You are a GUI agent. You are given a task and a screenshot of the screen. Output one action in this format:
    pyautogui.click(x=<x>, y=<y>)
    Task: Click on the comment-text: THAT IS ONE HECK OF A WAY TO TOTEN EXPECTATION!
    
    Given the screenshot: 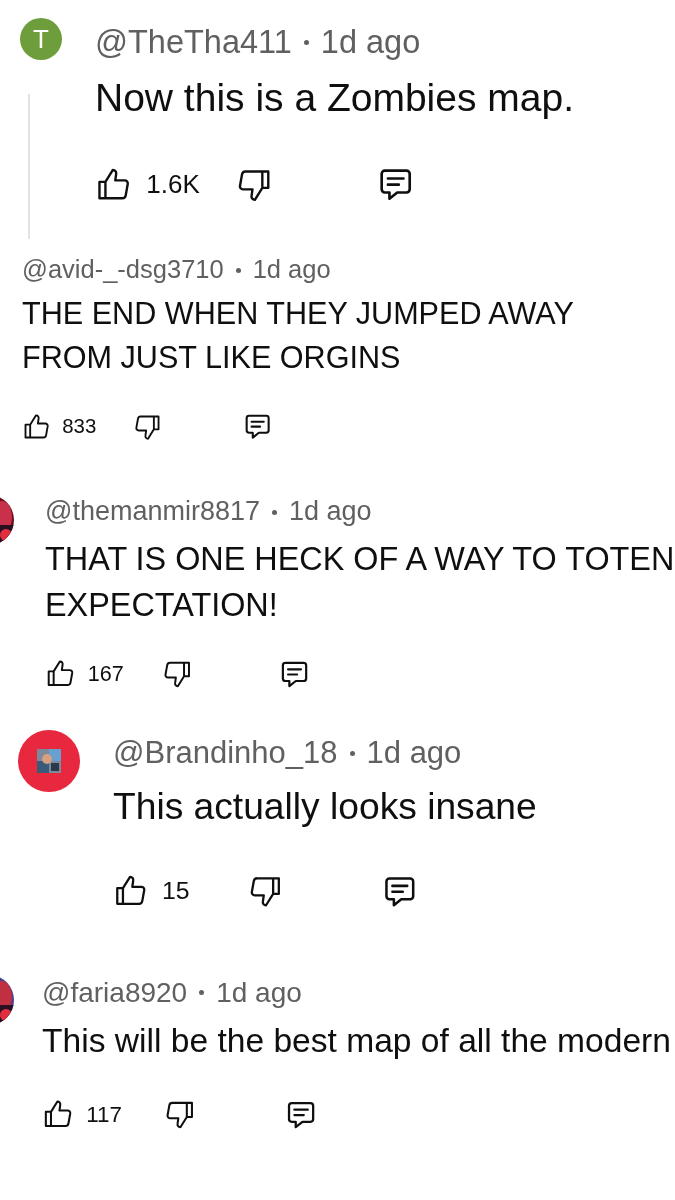 What is the action you would take?
    pyautogui.click(x=360, y=582)
    